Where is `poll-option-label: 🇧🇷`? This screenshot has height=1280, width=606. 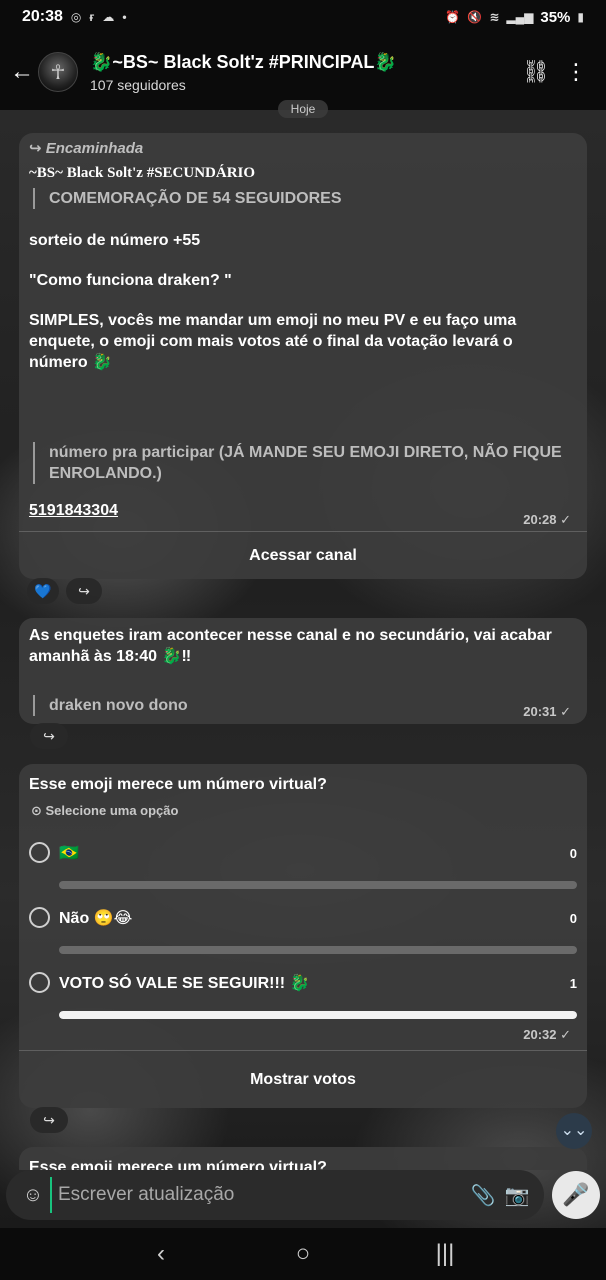
poll-option-label: 🇧🇷 is located at coordinates (69, 853).